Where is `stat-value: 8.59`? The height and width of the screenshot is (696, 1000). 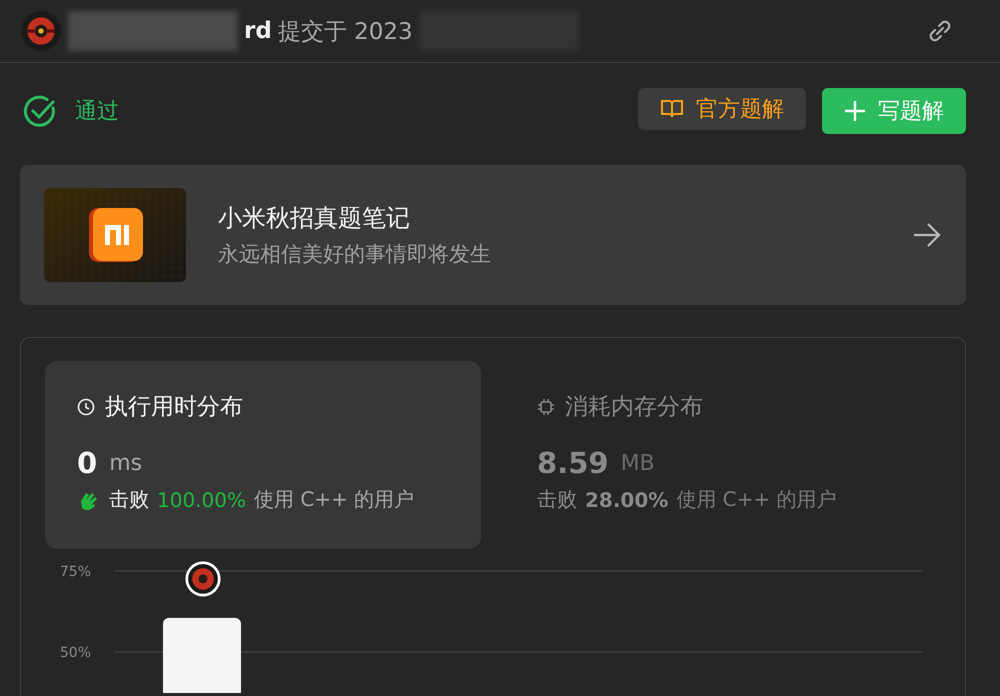 stat-value: 8.59 is located at coordinates (573, 463).